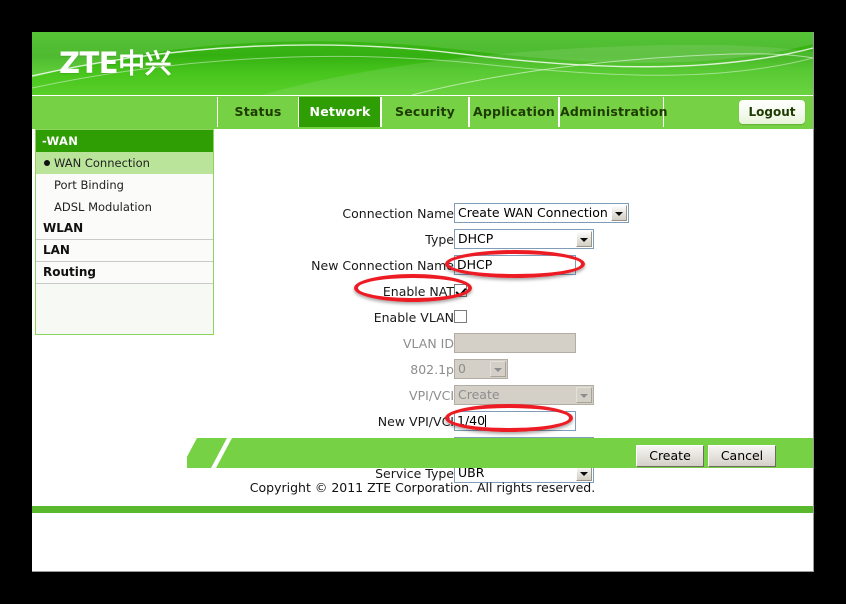 Image resolution: width=846 pixels, height=604 pixels. Describe the element at coordinates (533, 212) in the screenshot. I see `connection-name-value: Create WAN Connection` at that location.